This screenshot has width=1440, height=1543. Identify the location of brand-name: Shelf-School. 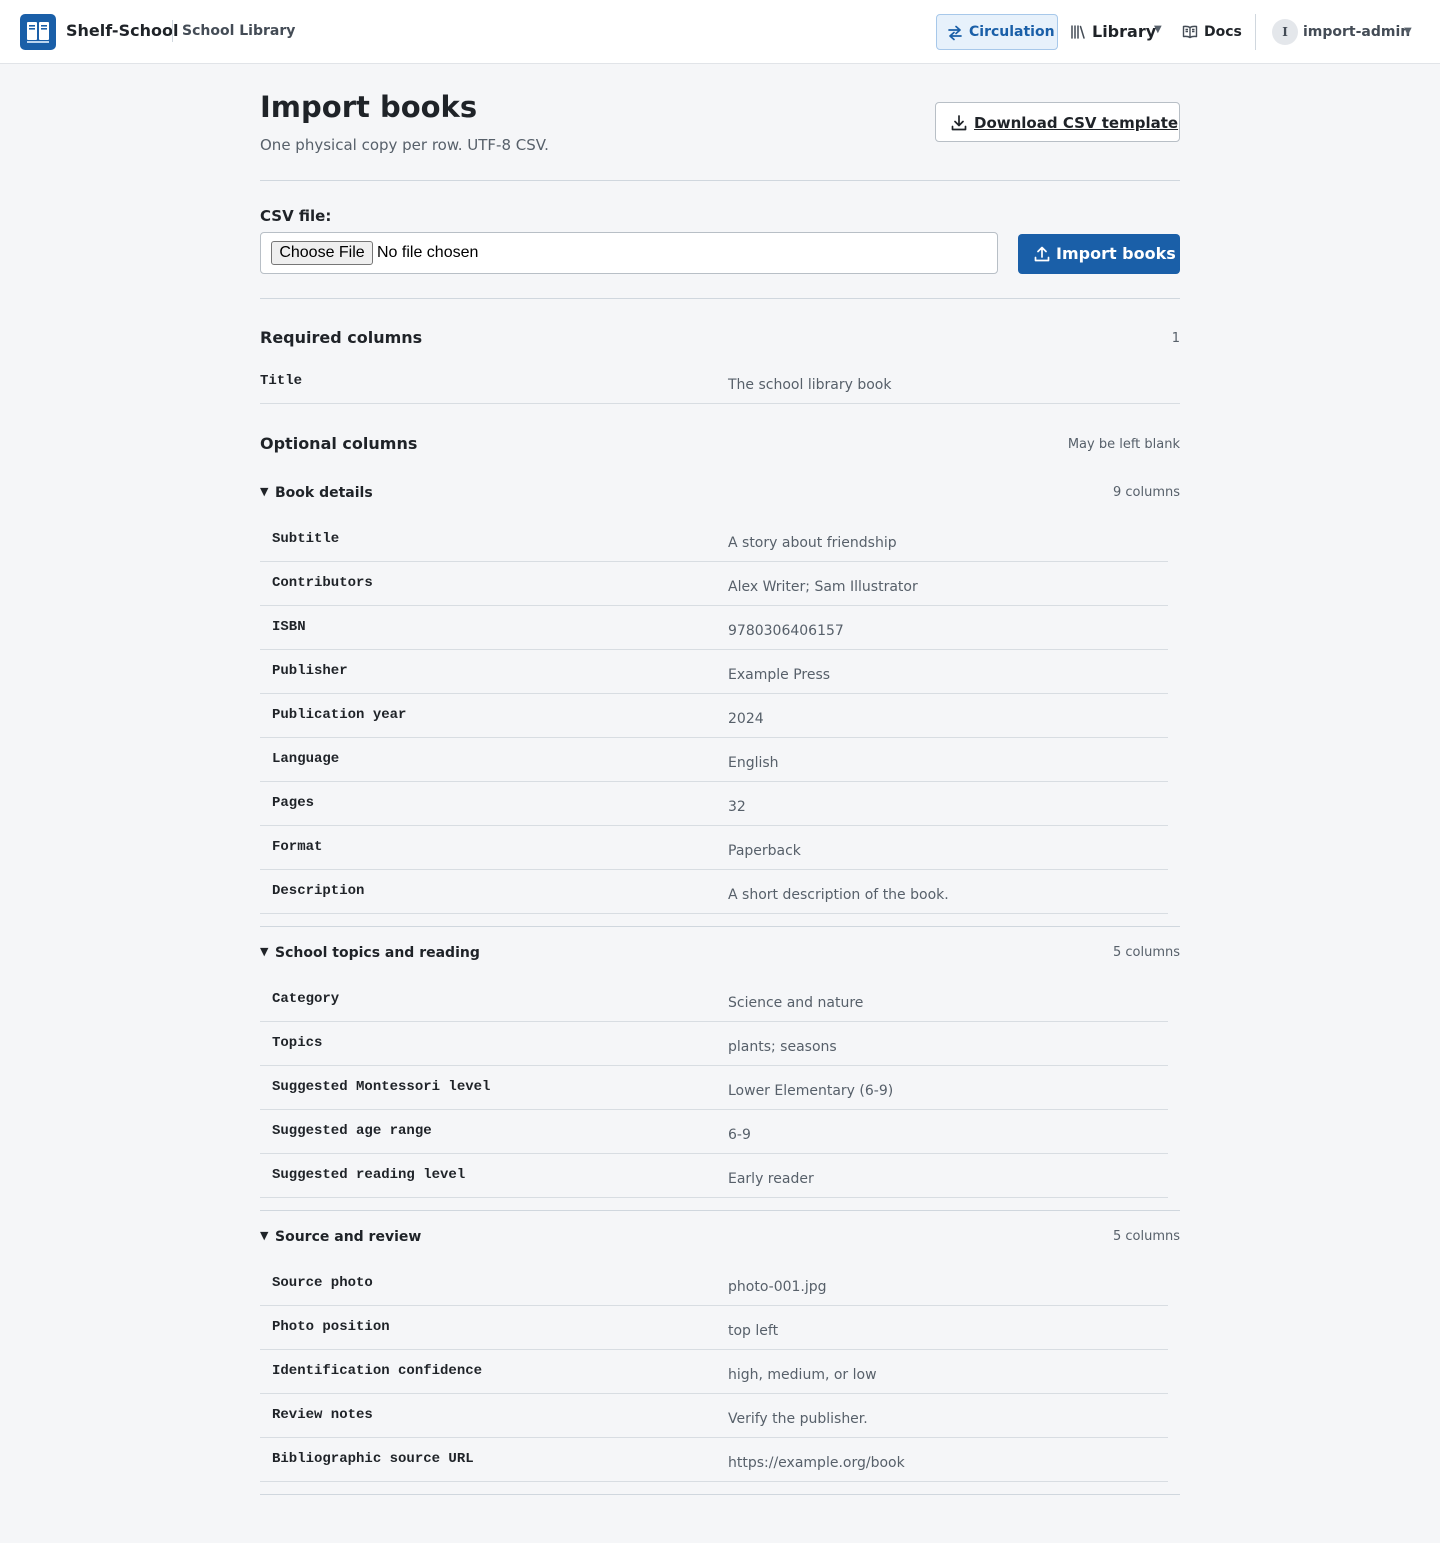
(122, 31).